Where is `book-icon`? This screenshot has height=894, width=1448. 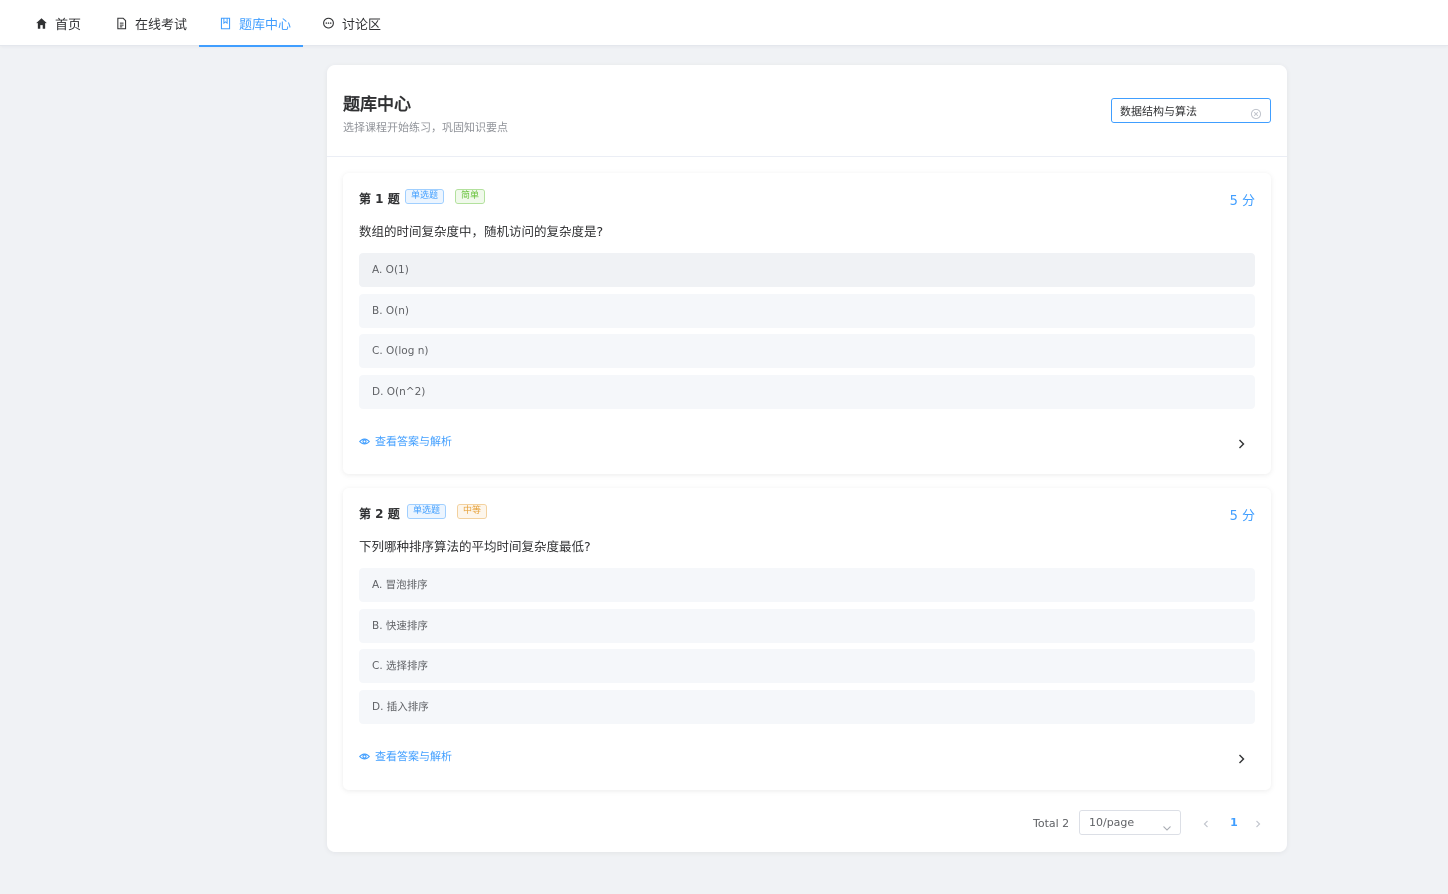 book-icon is located at coordinates (225, 23).